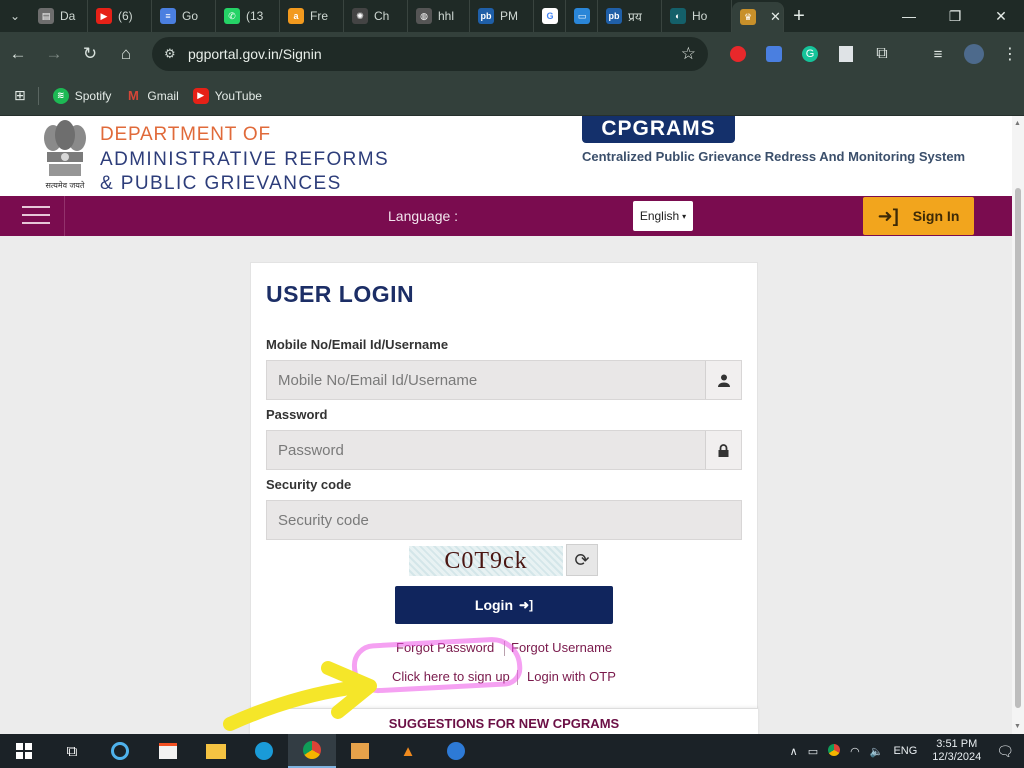  I want to click on extensions-puzzle-icon: ⧉, so click(882, 54).